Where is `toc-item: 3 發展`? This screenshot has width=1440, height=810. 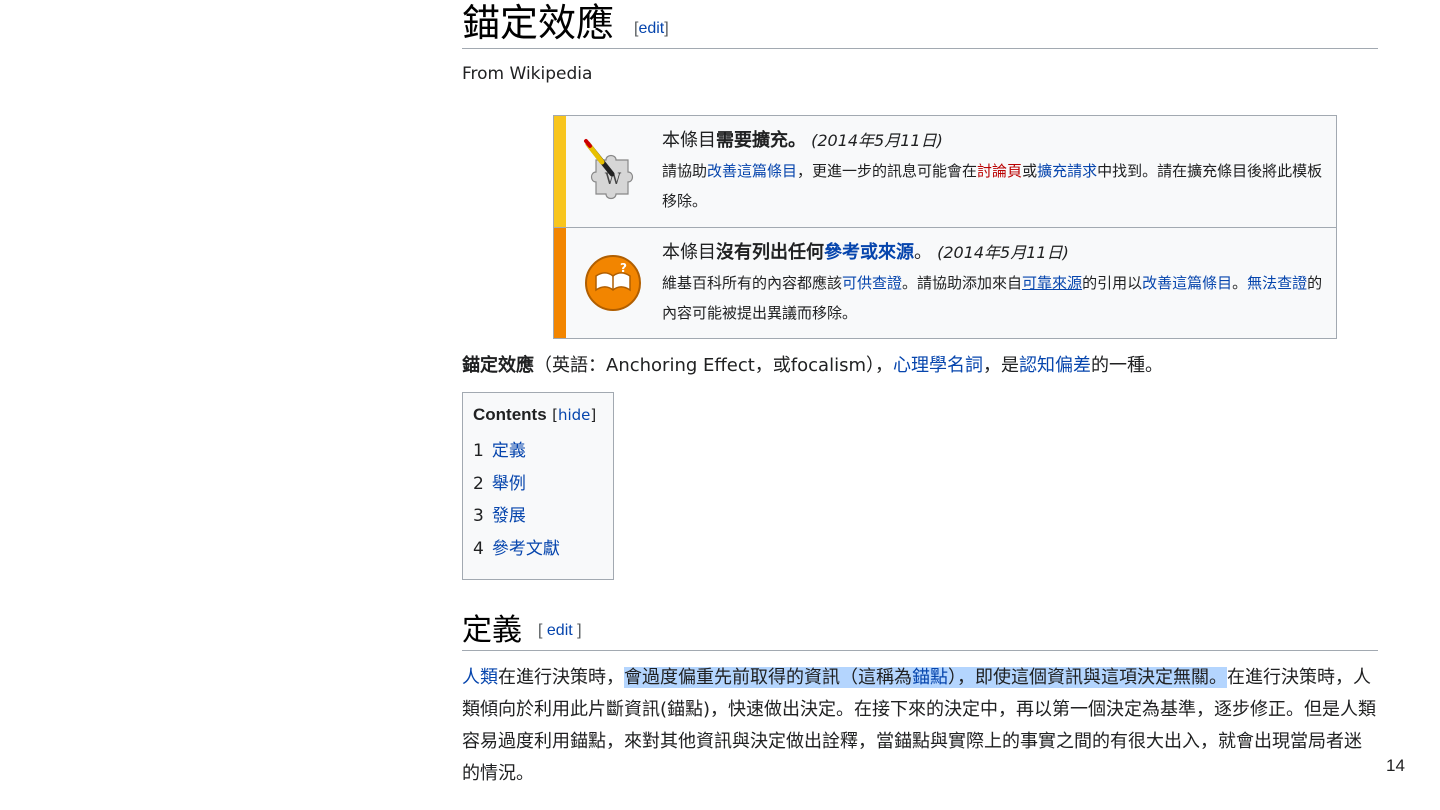 toc-item: 3 發展 is located at coordinates (516, 521).